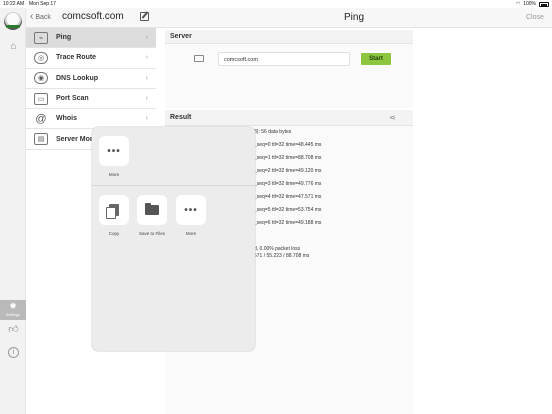  What do you see at coordinates (289, 37) in the screenshot?
I see `server-section-header` at bounding box center [289, 37].